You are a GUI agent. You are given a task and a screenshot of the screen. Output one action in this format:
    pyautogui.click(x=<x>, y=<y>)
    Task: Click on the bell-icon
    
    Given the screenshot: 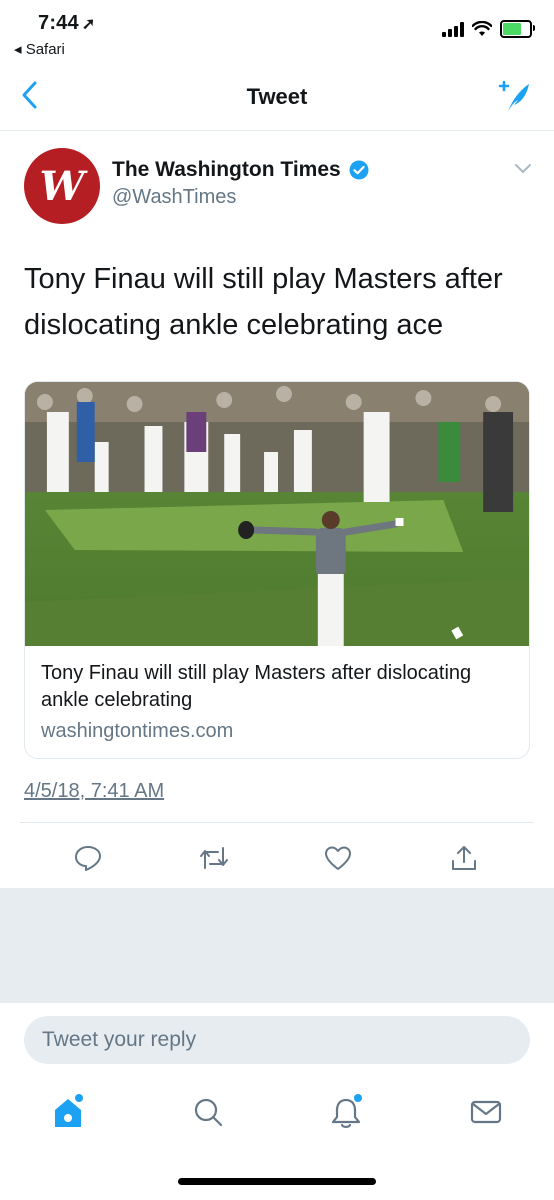 What is the action you would take?
    pyautogui.click(x=346, y=1111)
    